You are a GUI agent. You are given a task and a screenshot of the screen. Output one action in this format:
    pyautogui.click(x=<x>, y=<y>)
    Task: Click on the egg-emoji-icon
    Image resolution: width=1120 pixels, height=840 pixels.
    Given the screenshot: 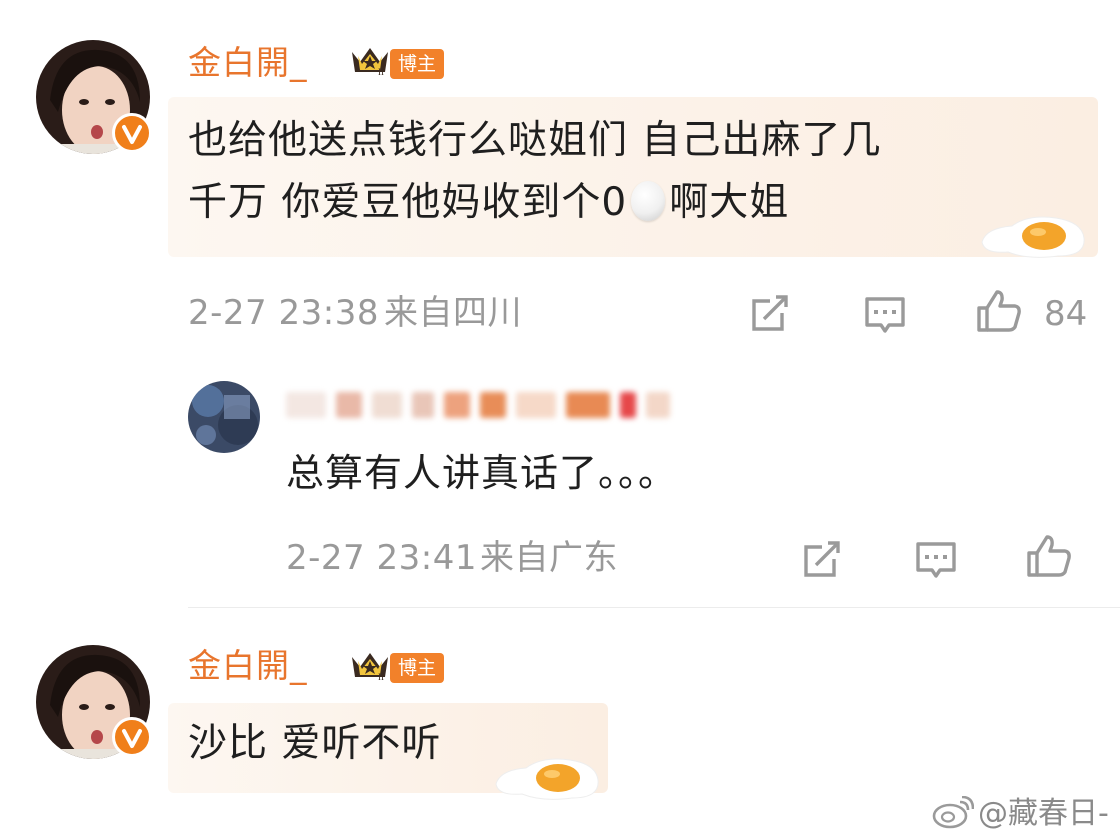 What is the action you would take?
    pyautogui.click(x=648, y=201)
    